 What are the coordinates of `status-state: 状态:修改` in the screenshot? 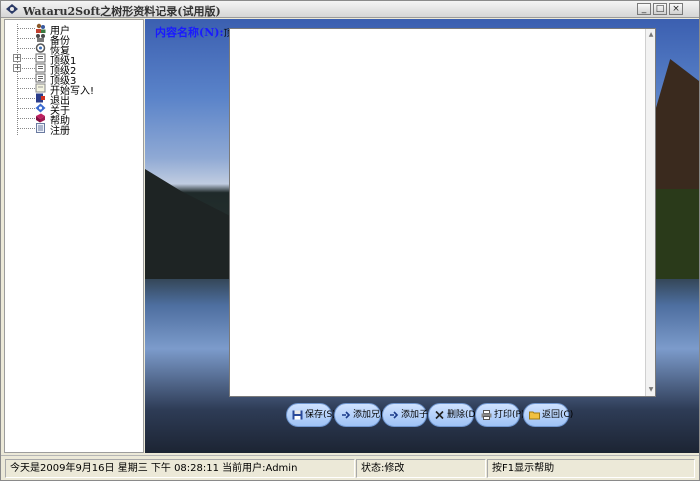 It's located at (421, 468).